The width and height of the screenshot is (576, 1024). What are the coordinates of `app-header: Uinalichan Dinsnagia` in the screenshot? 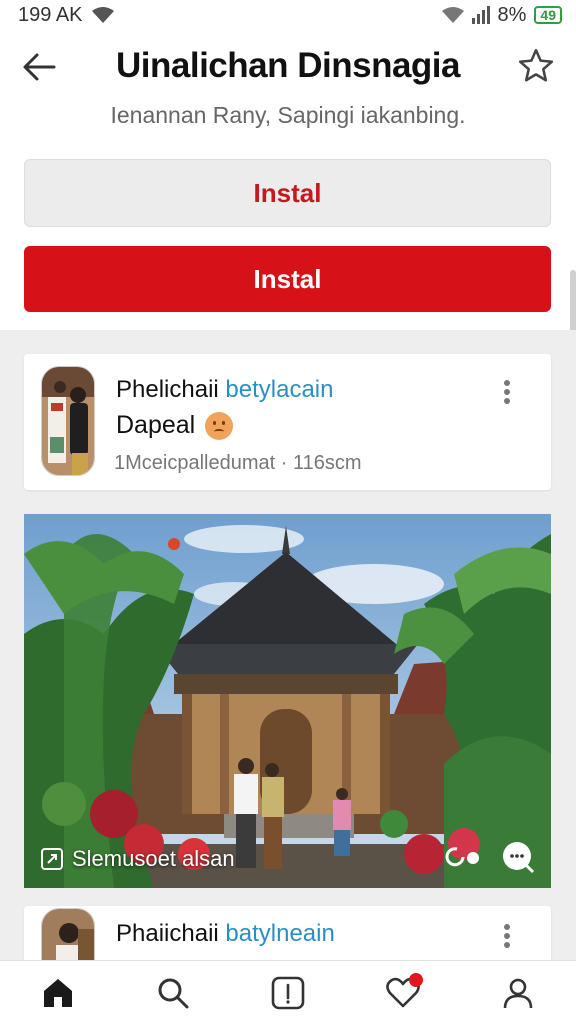 It's located at (288, 66).